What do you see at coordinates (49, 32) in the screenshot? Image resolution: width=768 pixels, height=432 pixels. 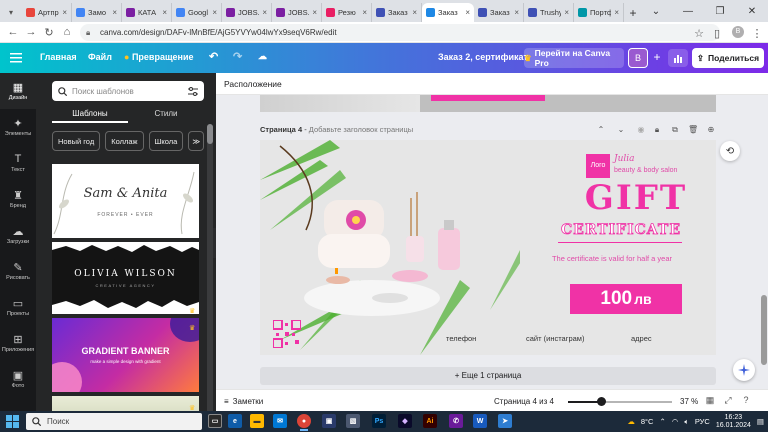 I see `reload-icon: ↻` at bounding box center [49, 32].